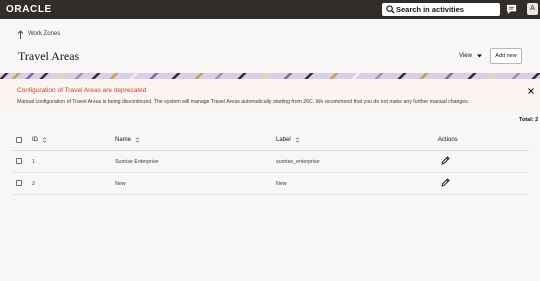 The width and height of the screenshot is (540, 281). I want to click on chat-icon, so click(511, 9).